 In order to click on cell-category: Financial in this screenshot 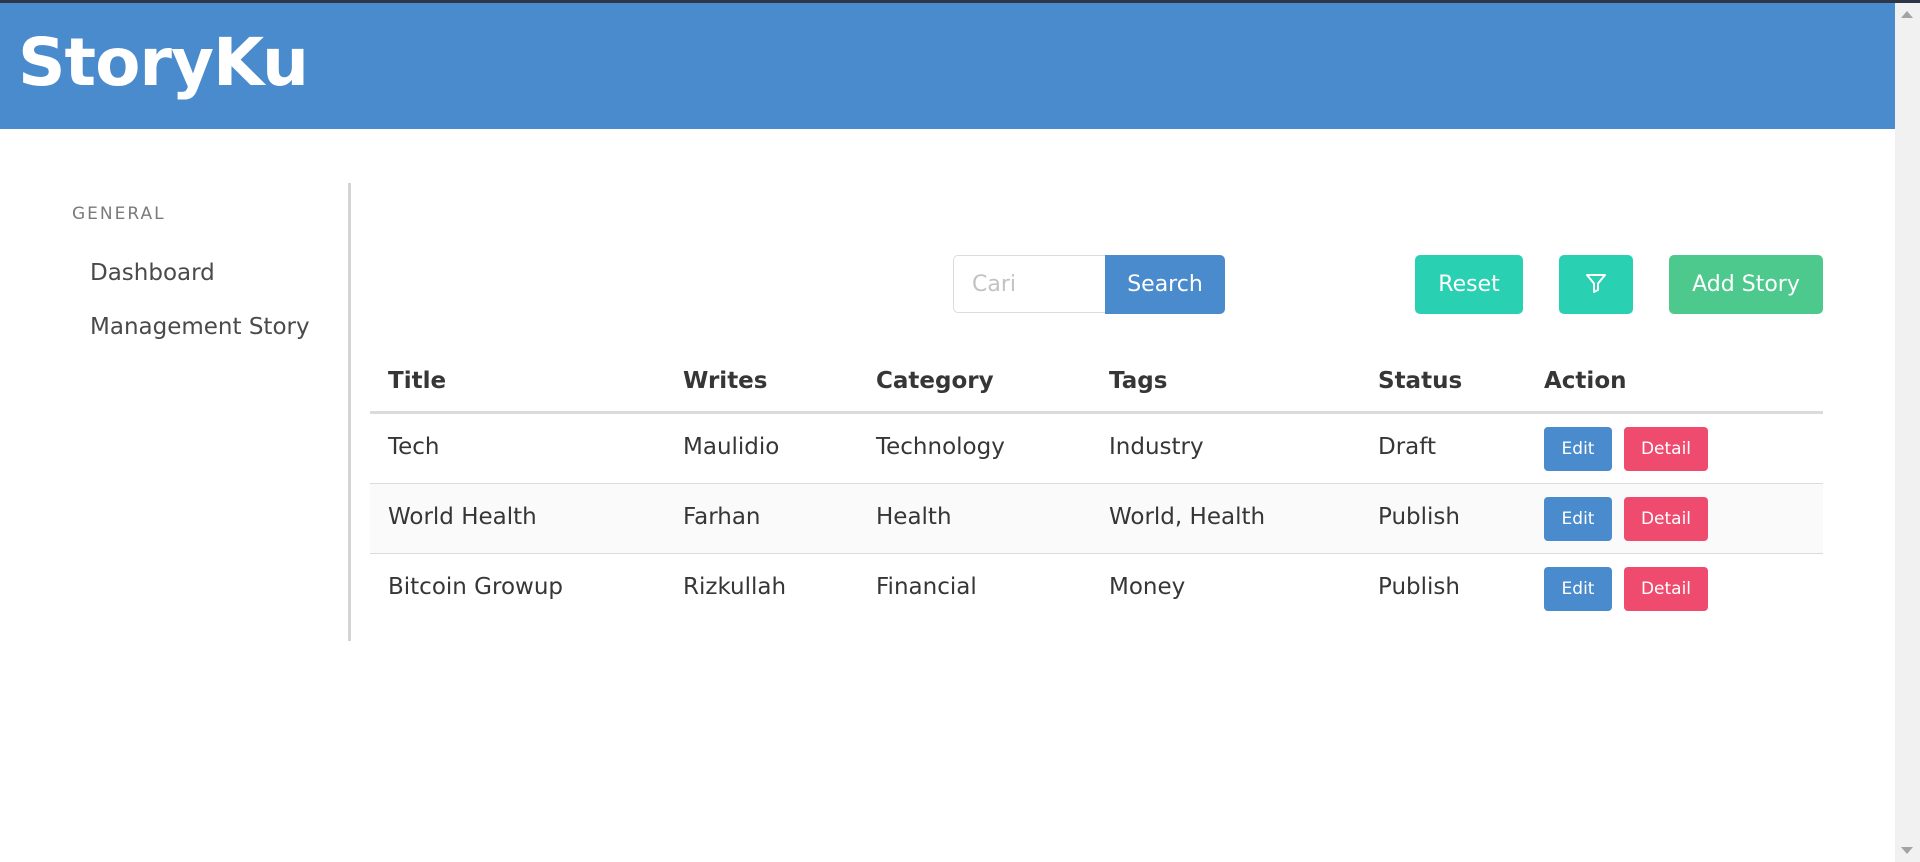, I will do `click(926, 587)`.